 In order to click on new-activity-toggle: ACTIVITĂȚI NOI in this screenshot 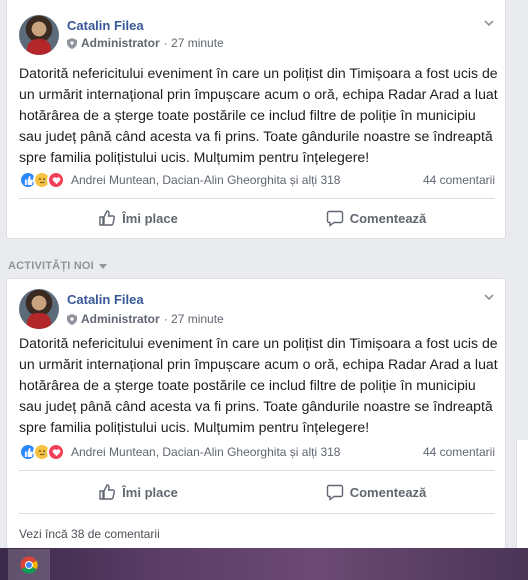, I will do `click(57, 266)`.